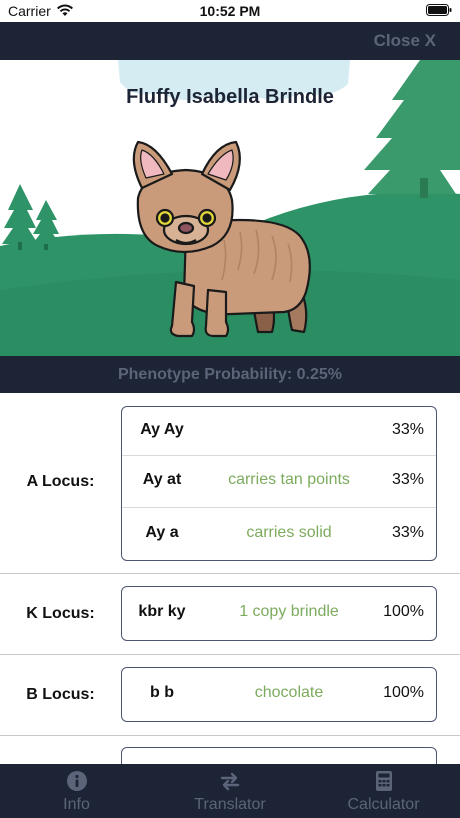 The image size is (460, 818). What do you see at coordinates (230, 41) in the screenshot?
I see `nav-bar: Close X` at bounding box center [230, 41].